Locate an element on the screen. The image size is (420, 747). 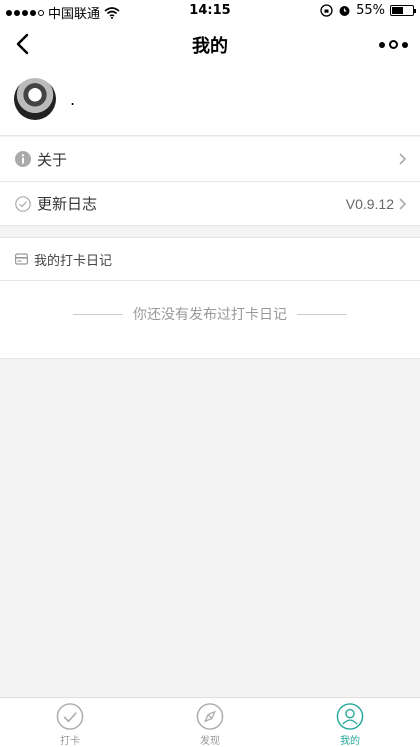
nav-bar: 我的 is located at coordinates (210, 44).